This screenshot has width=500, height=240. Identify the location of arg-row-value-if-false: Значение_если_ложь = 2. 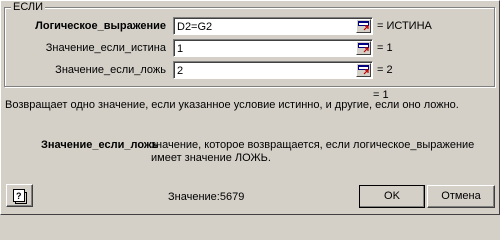
(250, 70).